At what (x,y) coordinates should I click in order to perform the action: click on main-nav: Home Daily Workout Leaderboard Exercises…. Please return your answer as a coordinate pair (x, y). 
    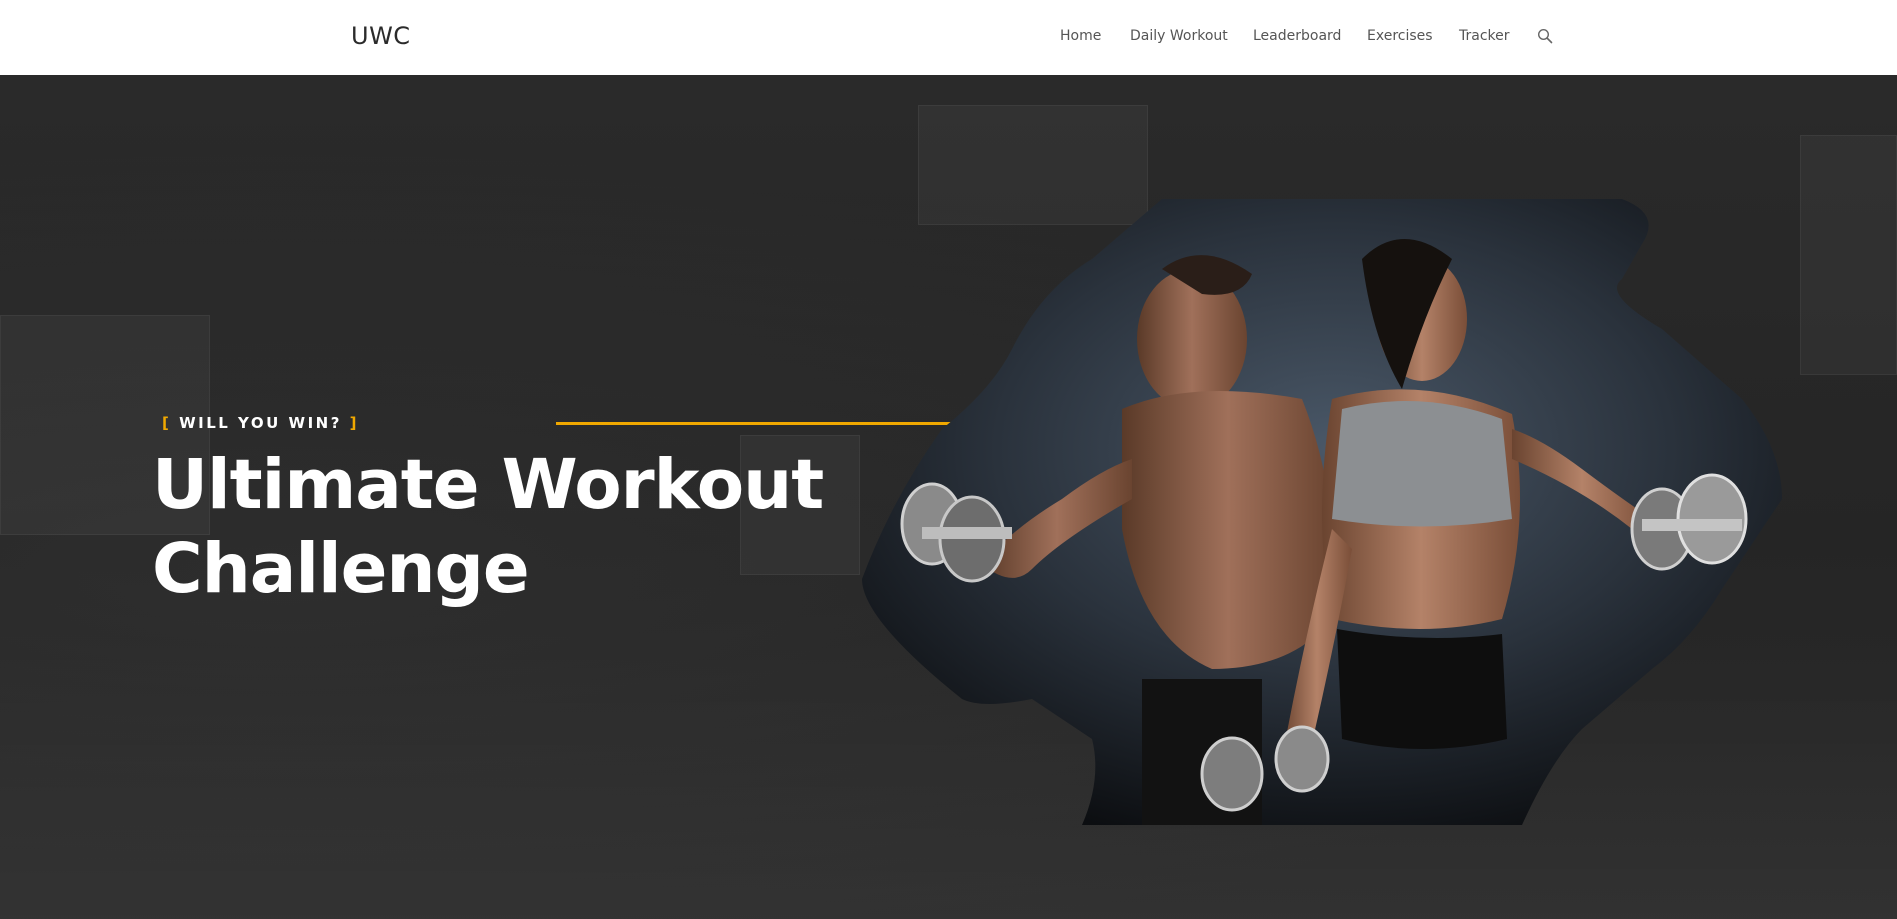
    Looking at the image, I should click on (948, 37).